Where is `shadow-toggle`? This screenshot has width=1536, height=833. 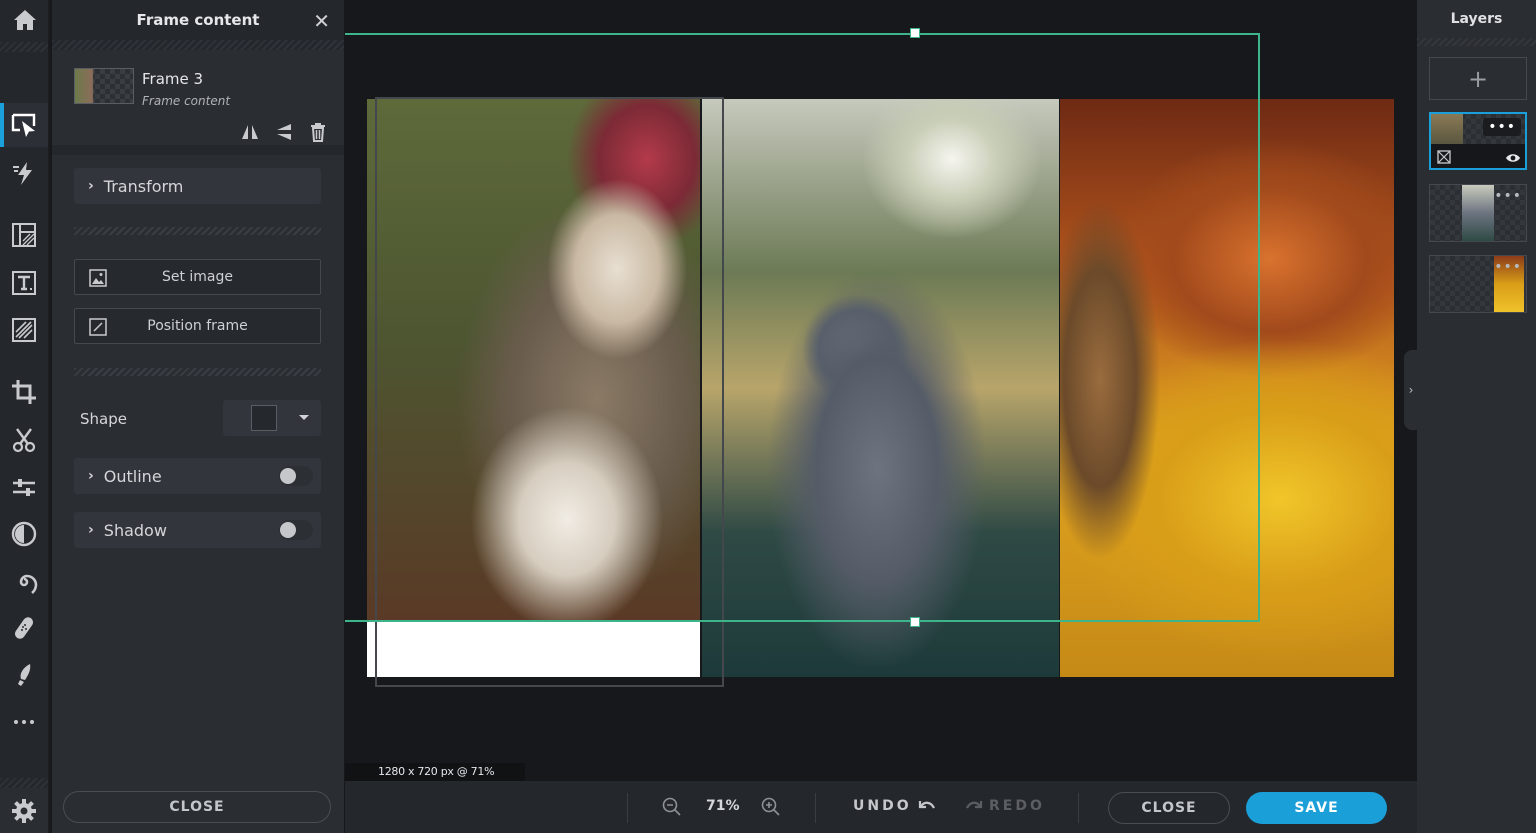 shadow-toggle is located at coordinates (296, 530).